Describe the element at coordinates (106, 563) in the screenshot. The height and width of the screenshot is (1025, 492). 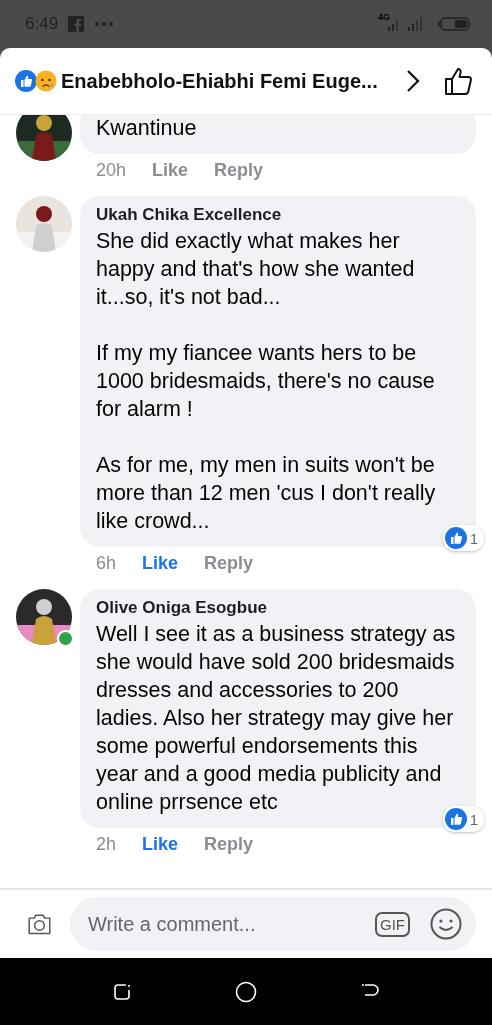
I see `comment-time: 6h` at that location.